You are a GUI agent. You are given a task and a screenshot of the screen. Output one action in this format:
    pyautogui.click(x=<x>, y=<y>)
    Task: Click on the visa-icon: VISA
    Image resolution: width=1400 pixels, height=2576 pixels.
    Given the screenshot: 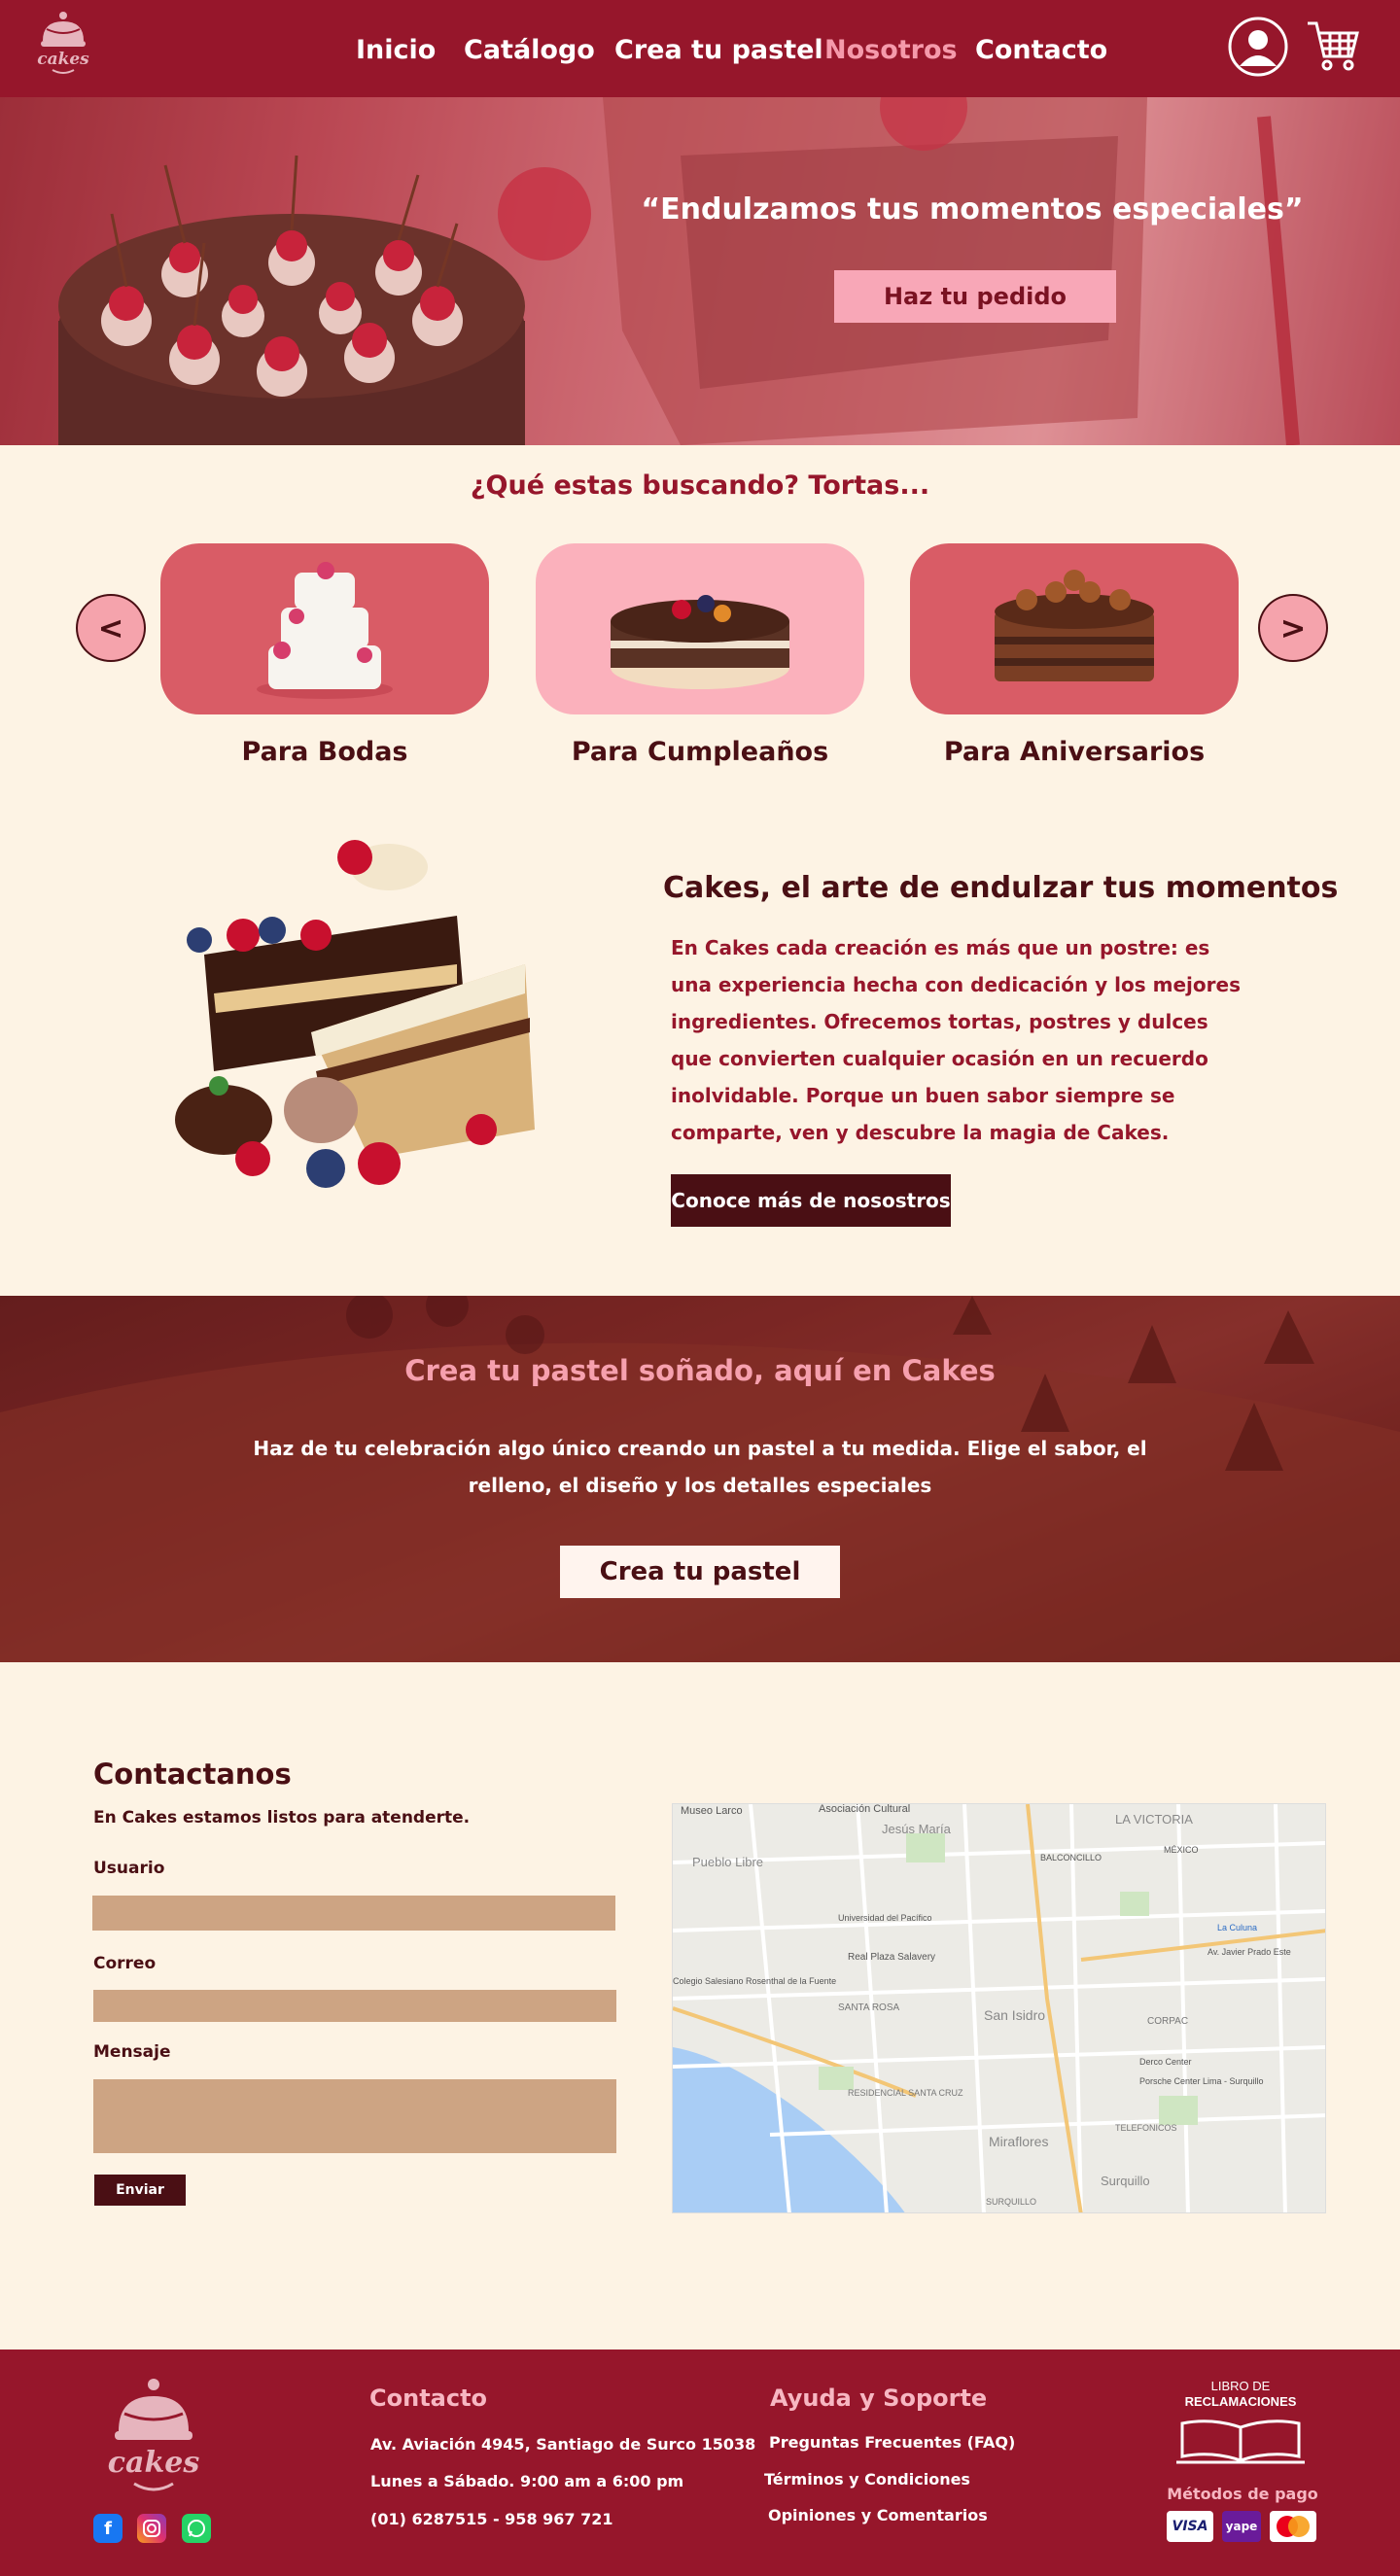 What is the action you would take?
    pyautogui.click(x=1190, y=2526)
    